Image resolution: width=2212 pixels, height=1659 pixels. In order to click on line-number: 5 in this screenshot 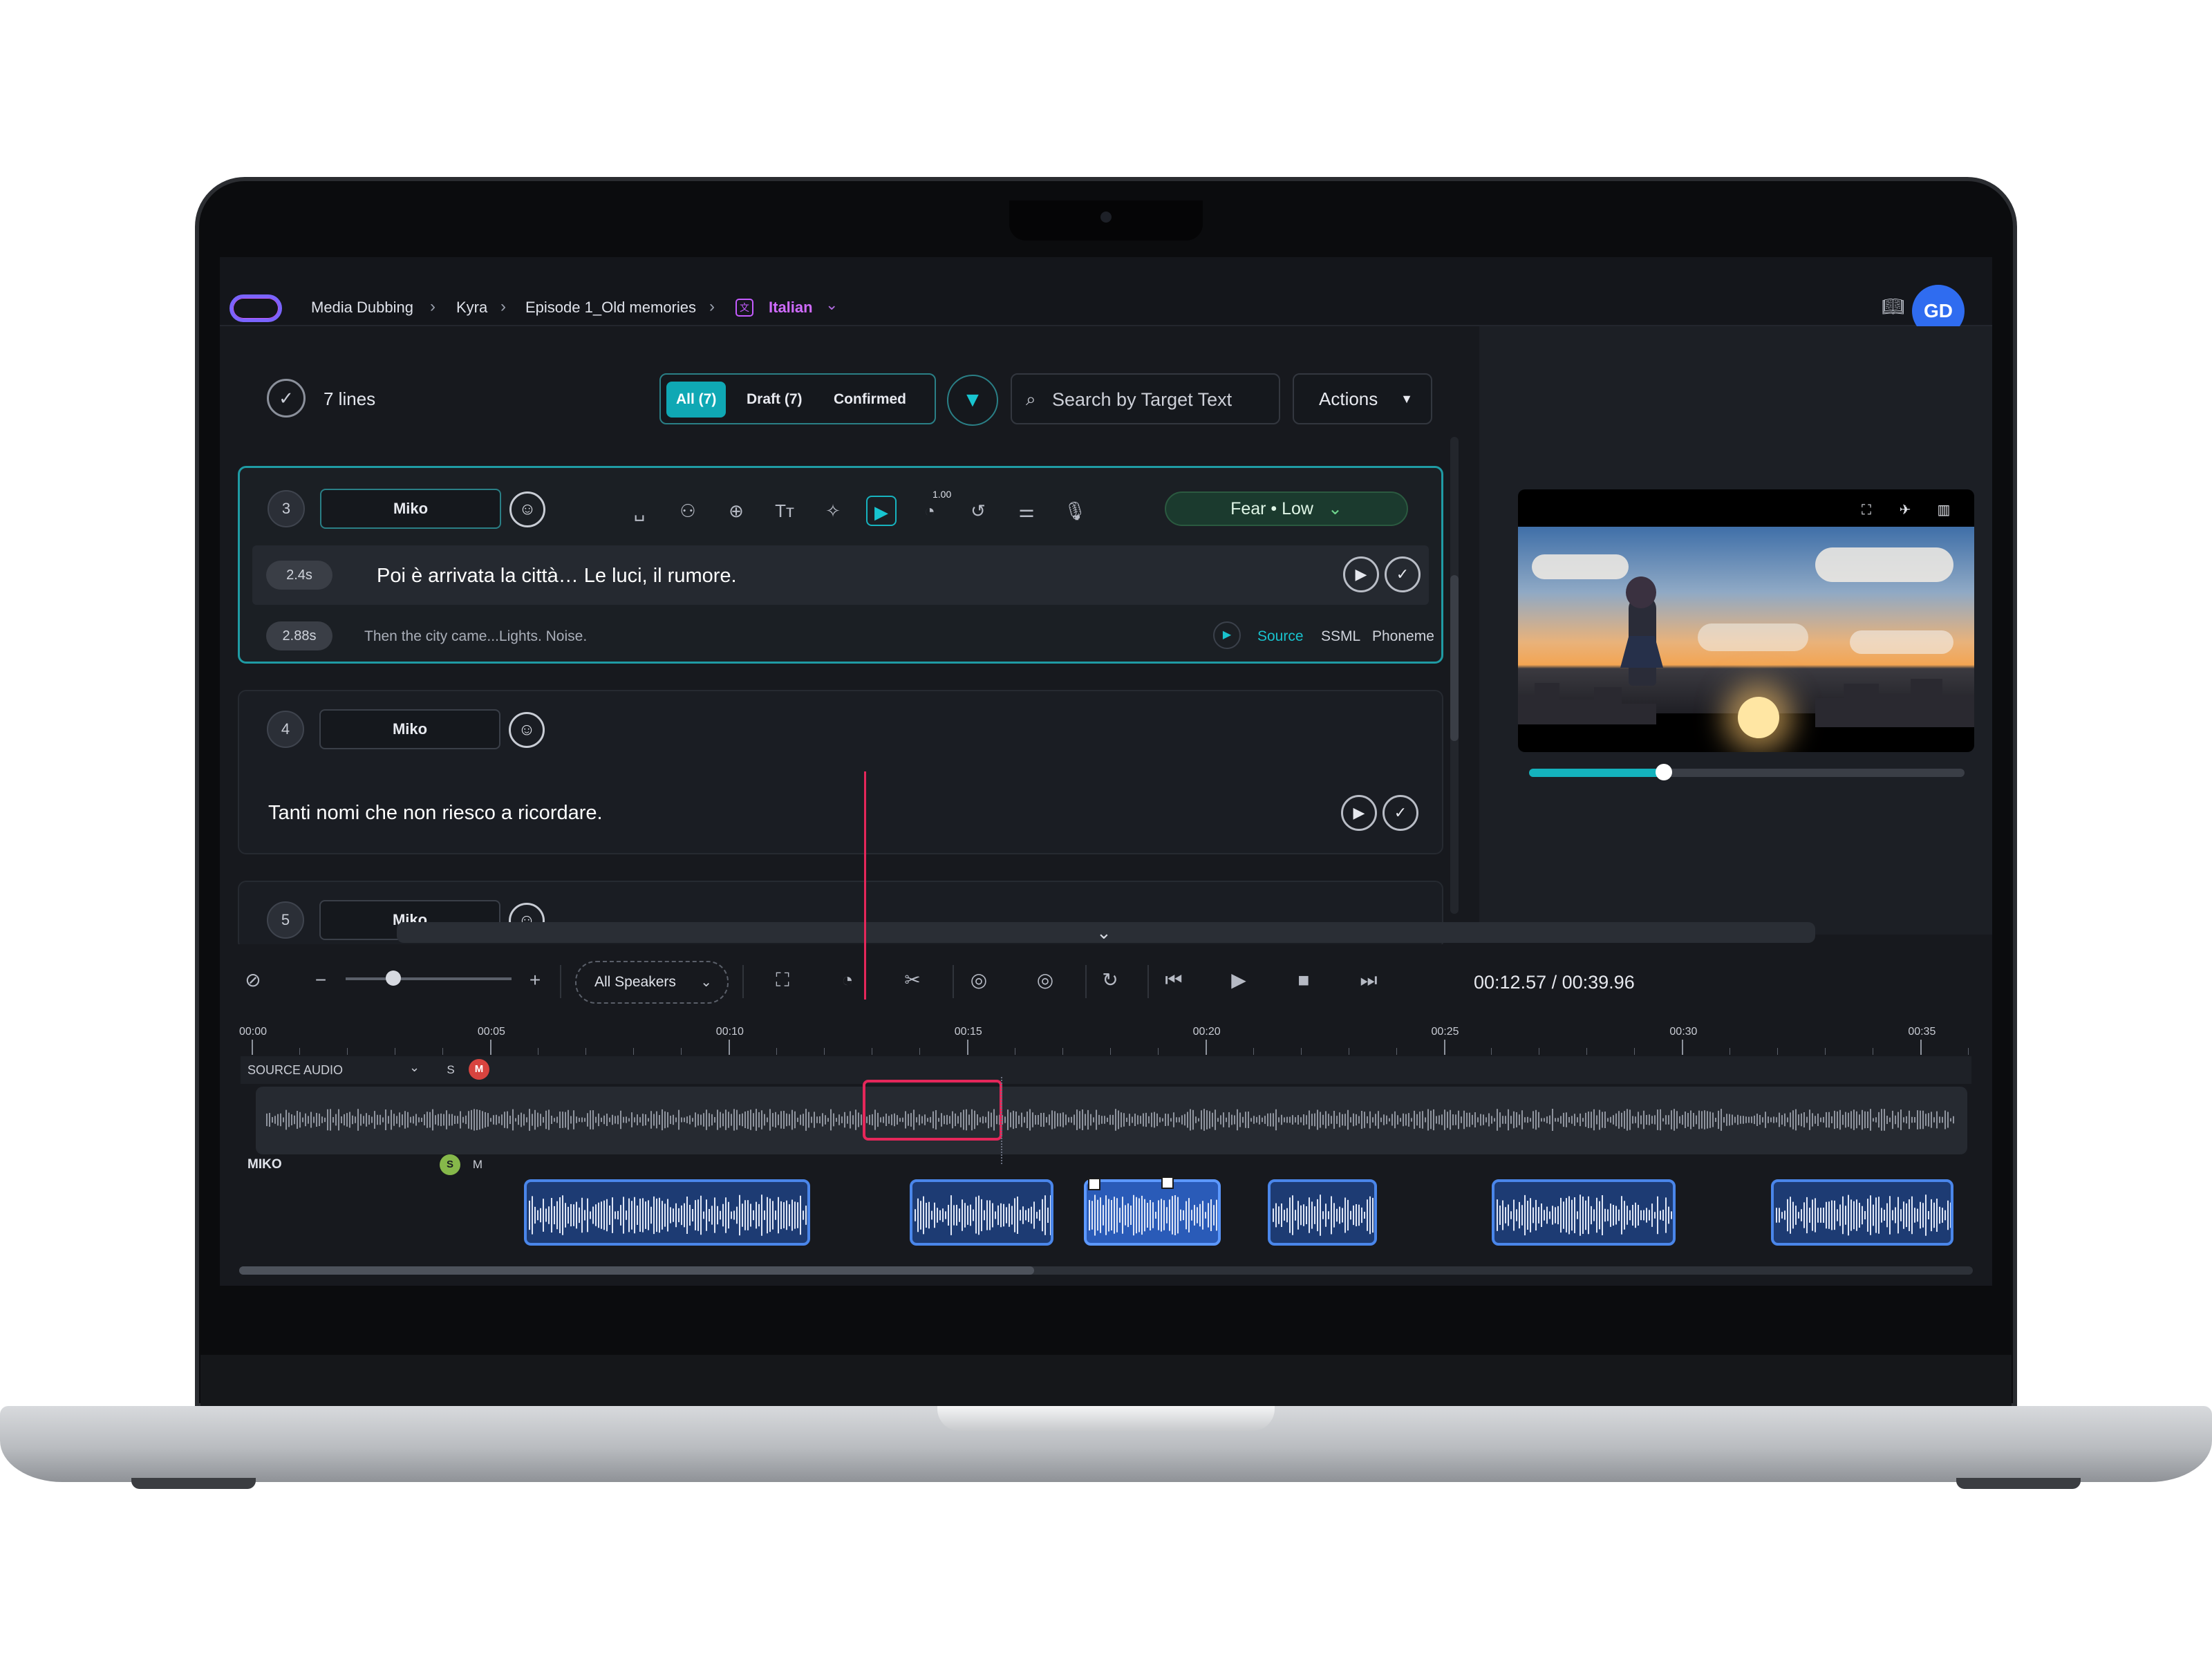, I will do `click(285, 920)`.